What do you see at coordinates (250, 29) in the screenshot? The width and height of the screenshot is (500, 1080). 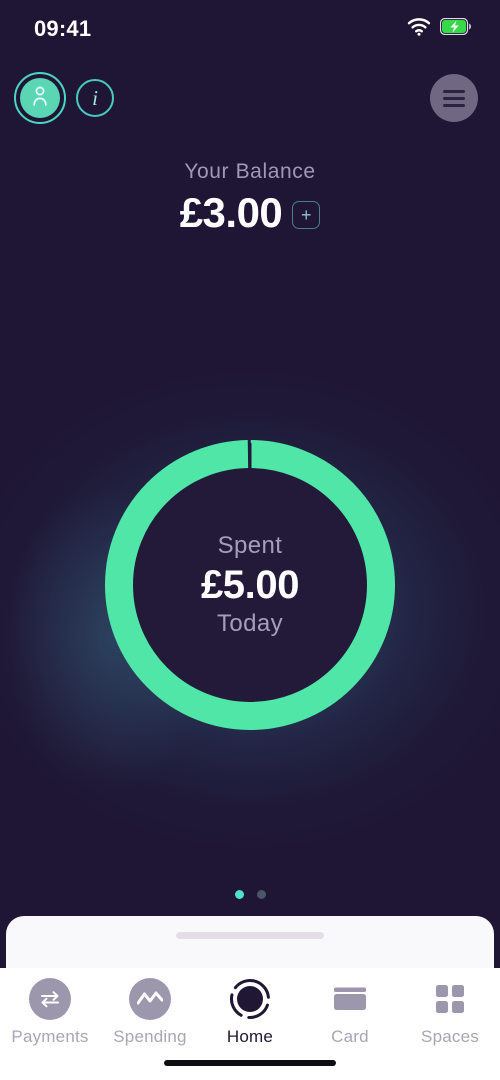 I see `status-bar: 09:41` at bounding box center [250, 29].